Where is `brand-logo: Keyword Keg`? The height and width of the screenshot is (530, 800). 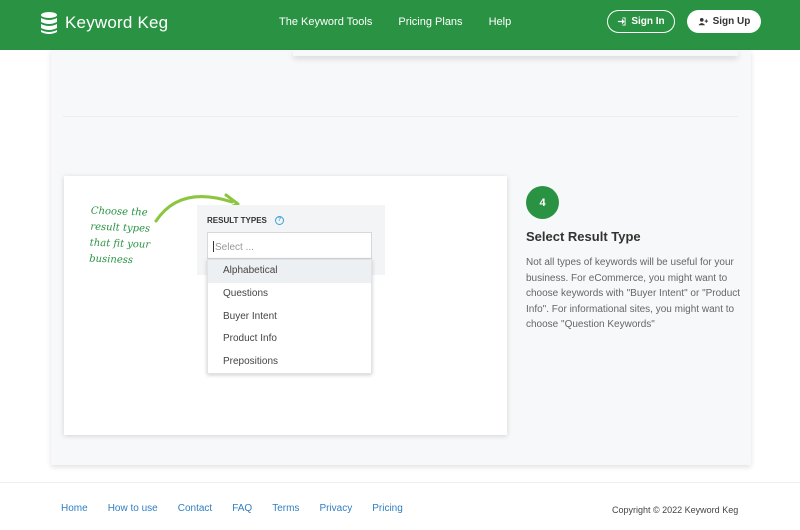
brand-logo: Keyword Keg is located at coordinates (104, 23).